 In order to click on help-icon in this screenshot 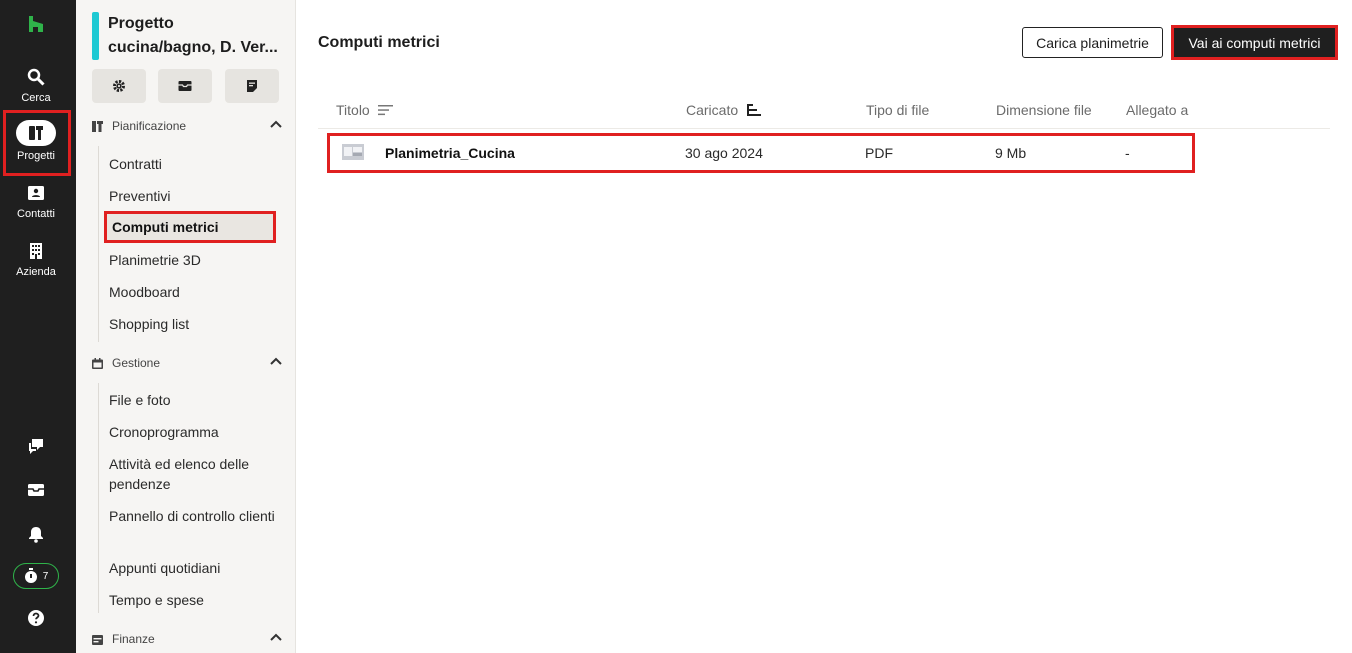, I will do `click(36, 618)`.